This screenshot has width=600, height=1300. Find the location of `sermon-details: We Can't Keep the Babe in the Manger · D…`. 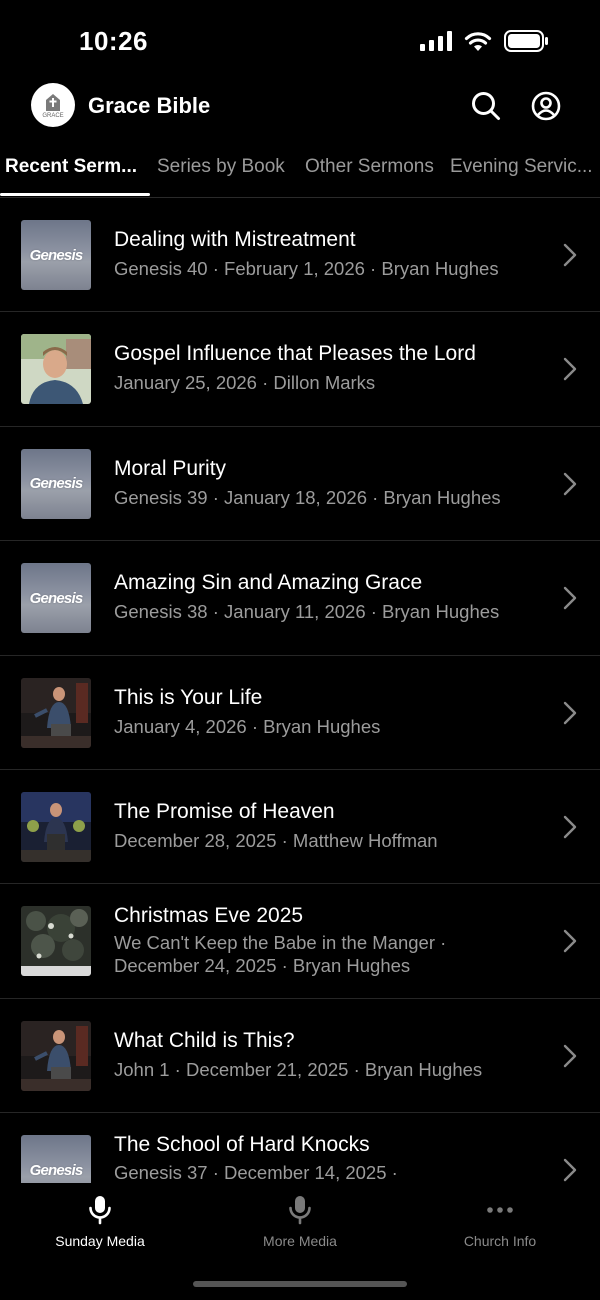

sermon-details: We Can't Keep the Babe in the Manger · D… is located at coordinates (280, 954).